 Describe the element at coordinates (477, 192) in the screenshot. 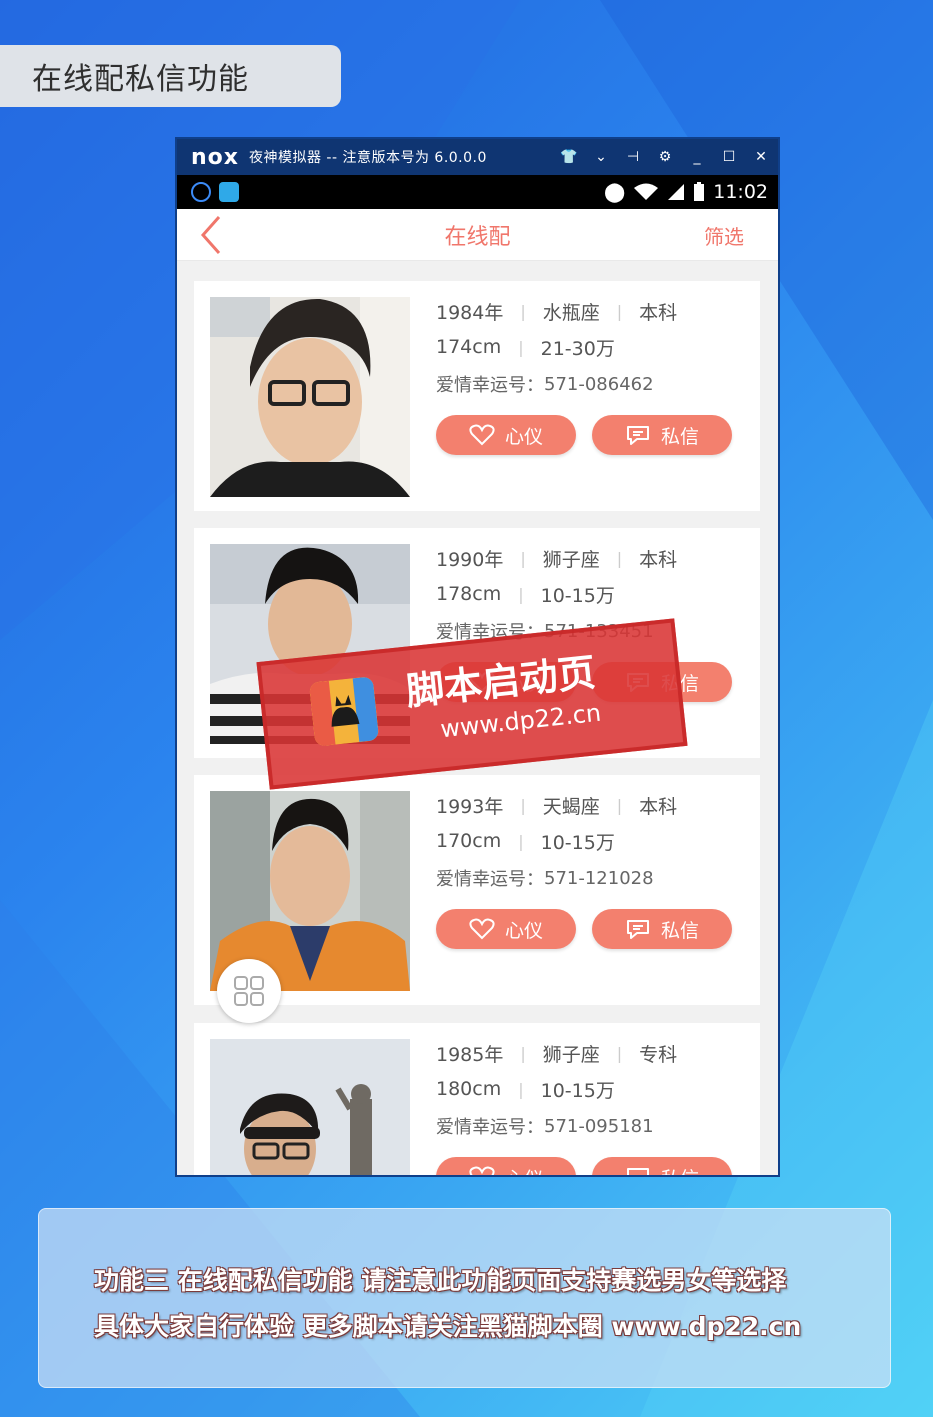

I see `android-status-bar: ⬤ 11:02` at that location.